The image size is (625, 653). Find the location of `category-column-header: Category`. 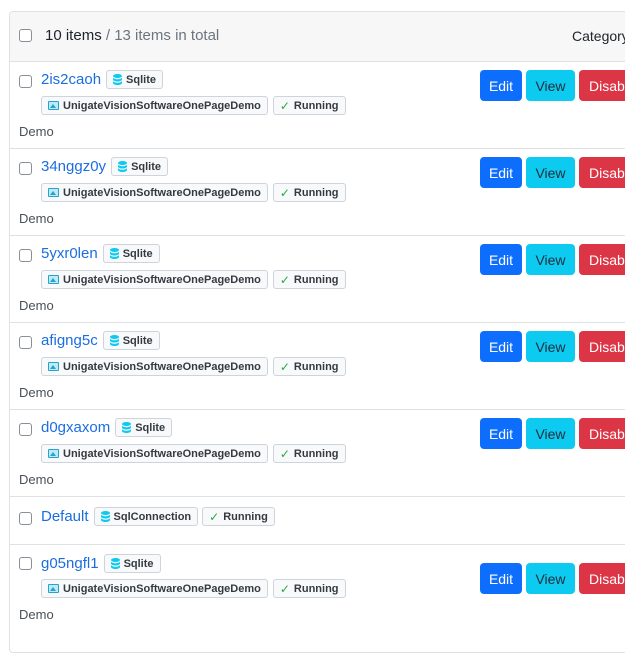

category-column-header: Category is located at coordinates (598, 36).